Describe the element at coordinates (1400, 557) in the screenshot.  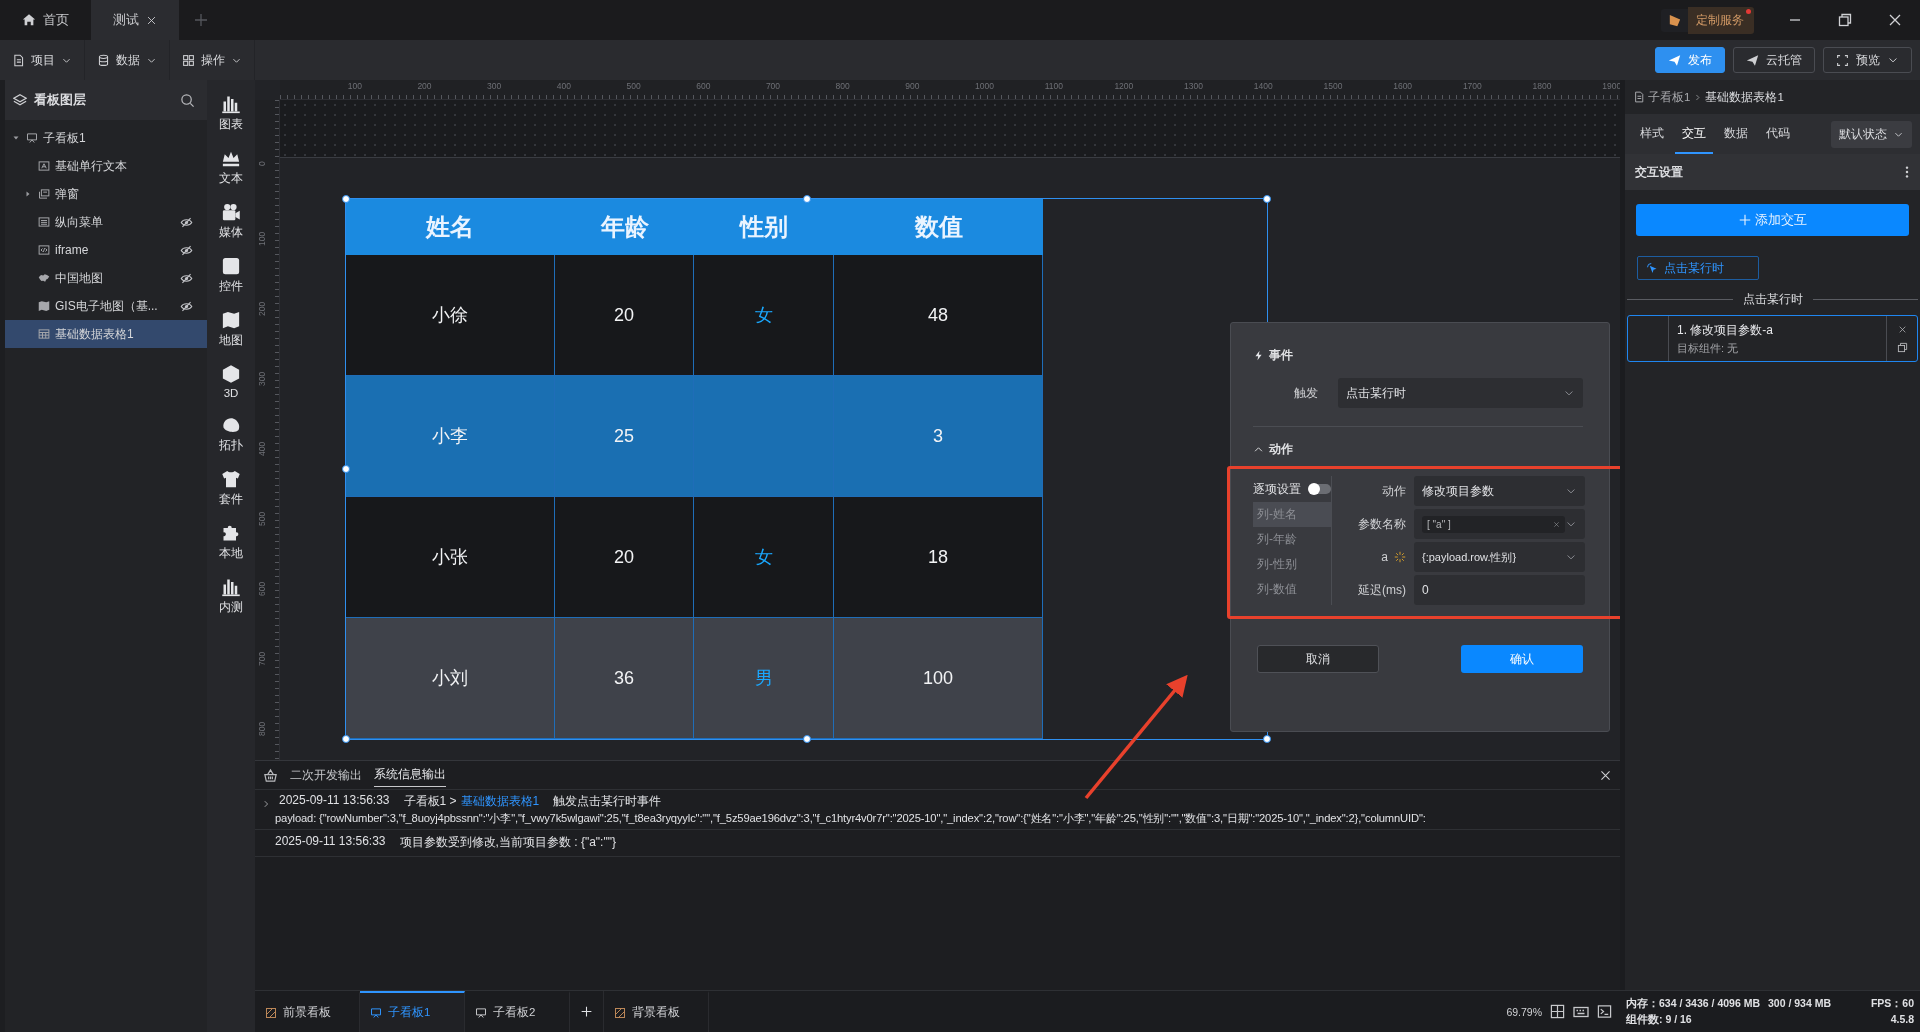
I see `sparkle-icon` at that location.